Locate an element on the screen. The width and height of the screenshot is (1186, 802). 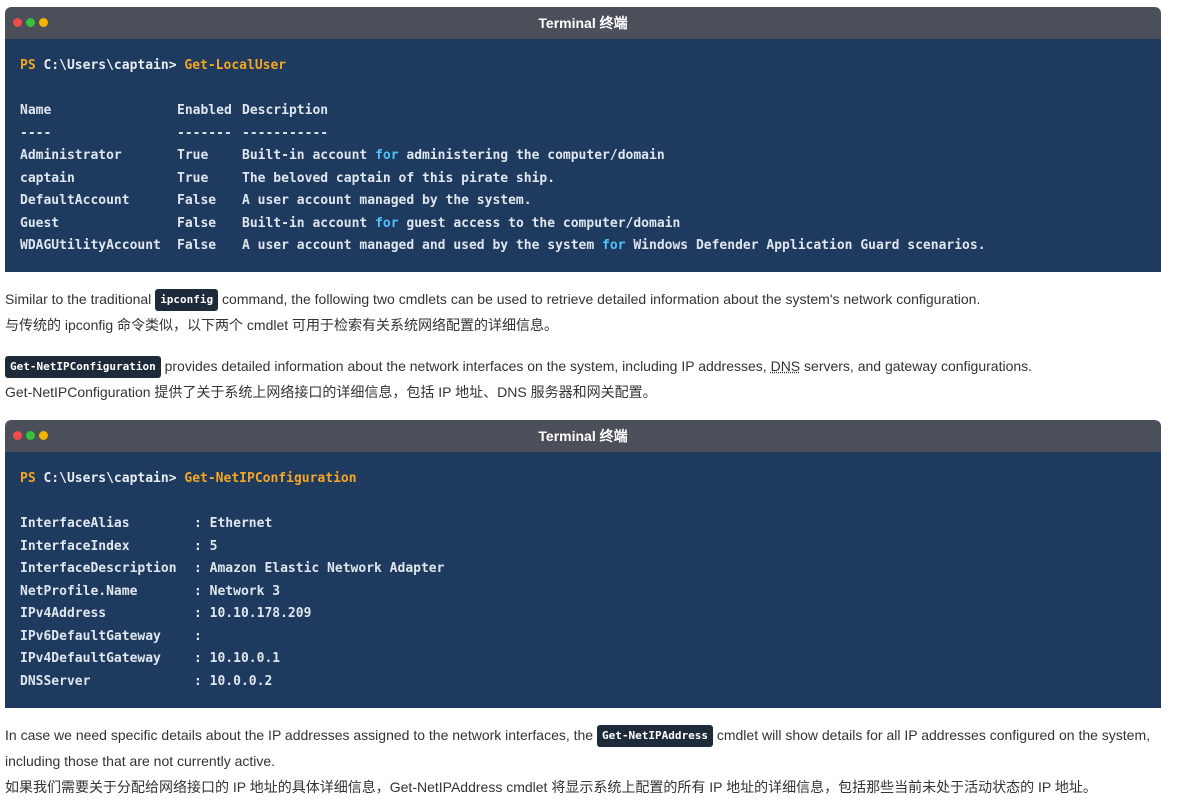
config-row: IPv4DefaultGateway: 10.10.0.1 is located at coordinates (583, 659).